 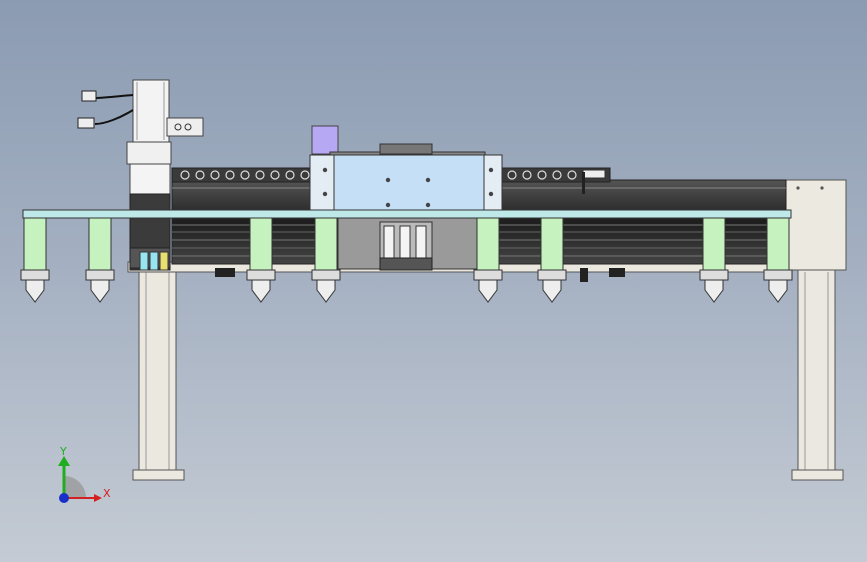 I want to click on z-axis-dot, so click(x=64, y=498).